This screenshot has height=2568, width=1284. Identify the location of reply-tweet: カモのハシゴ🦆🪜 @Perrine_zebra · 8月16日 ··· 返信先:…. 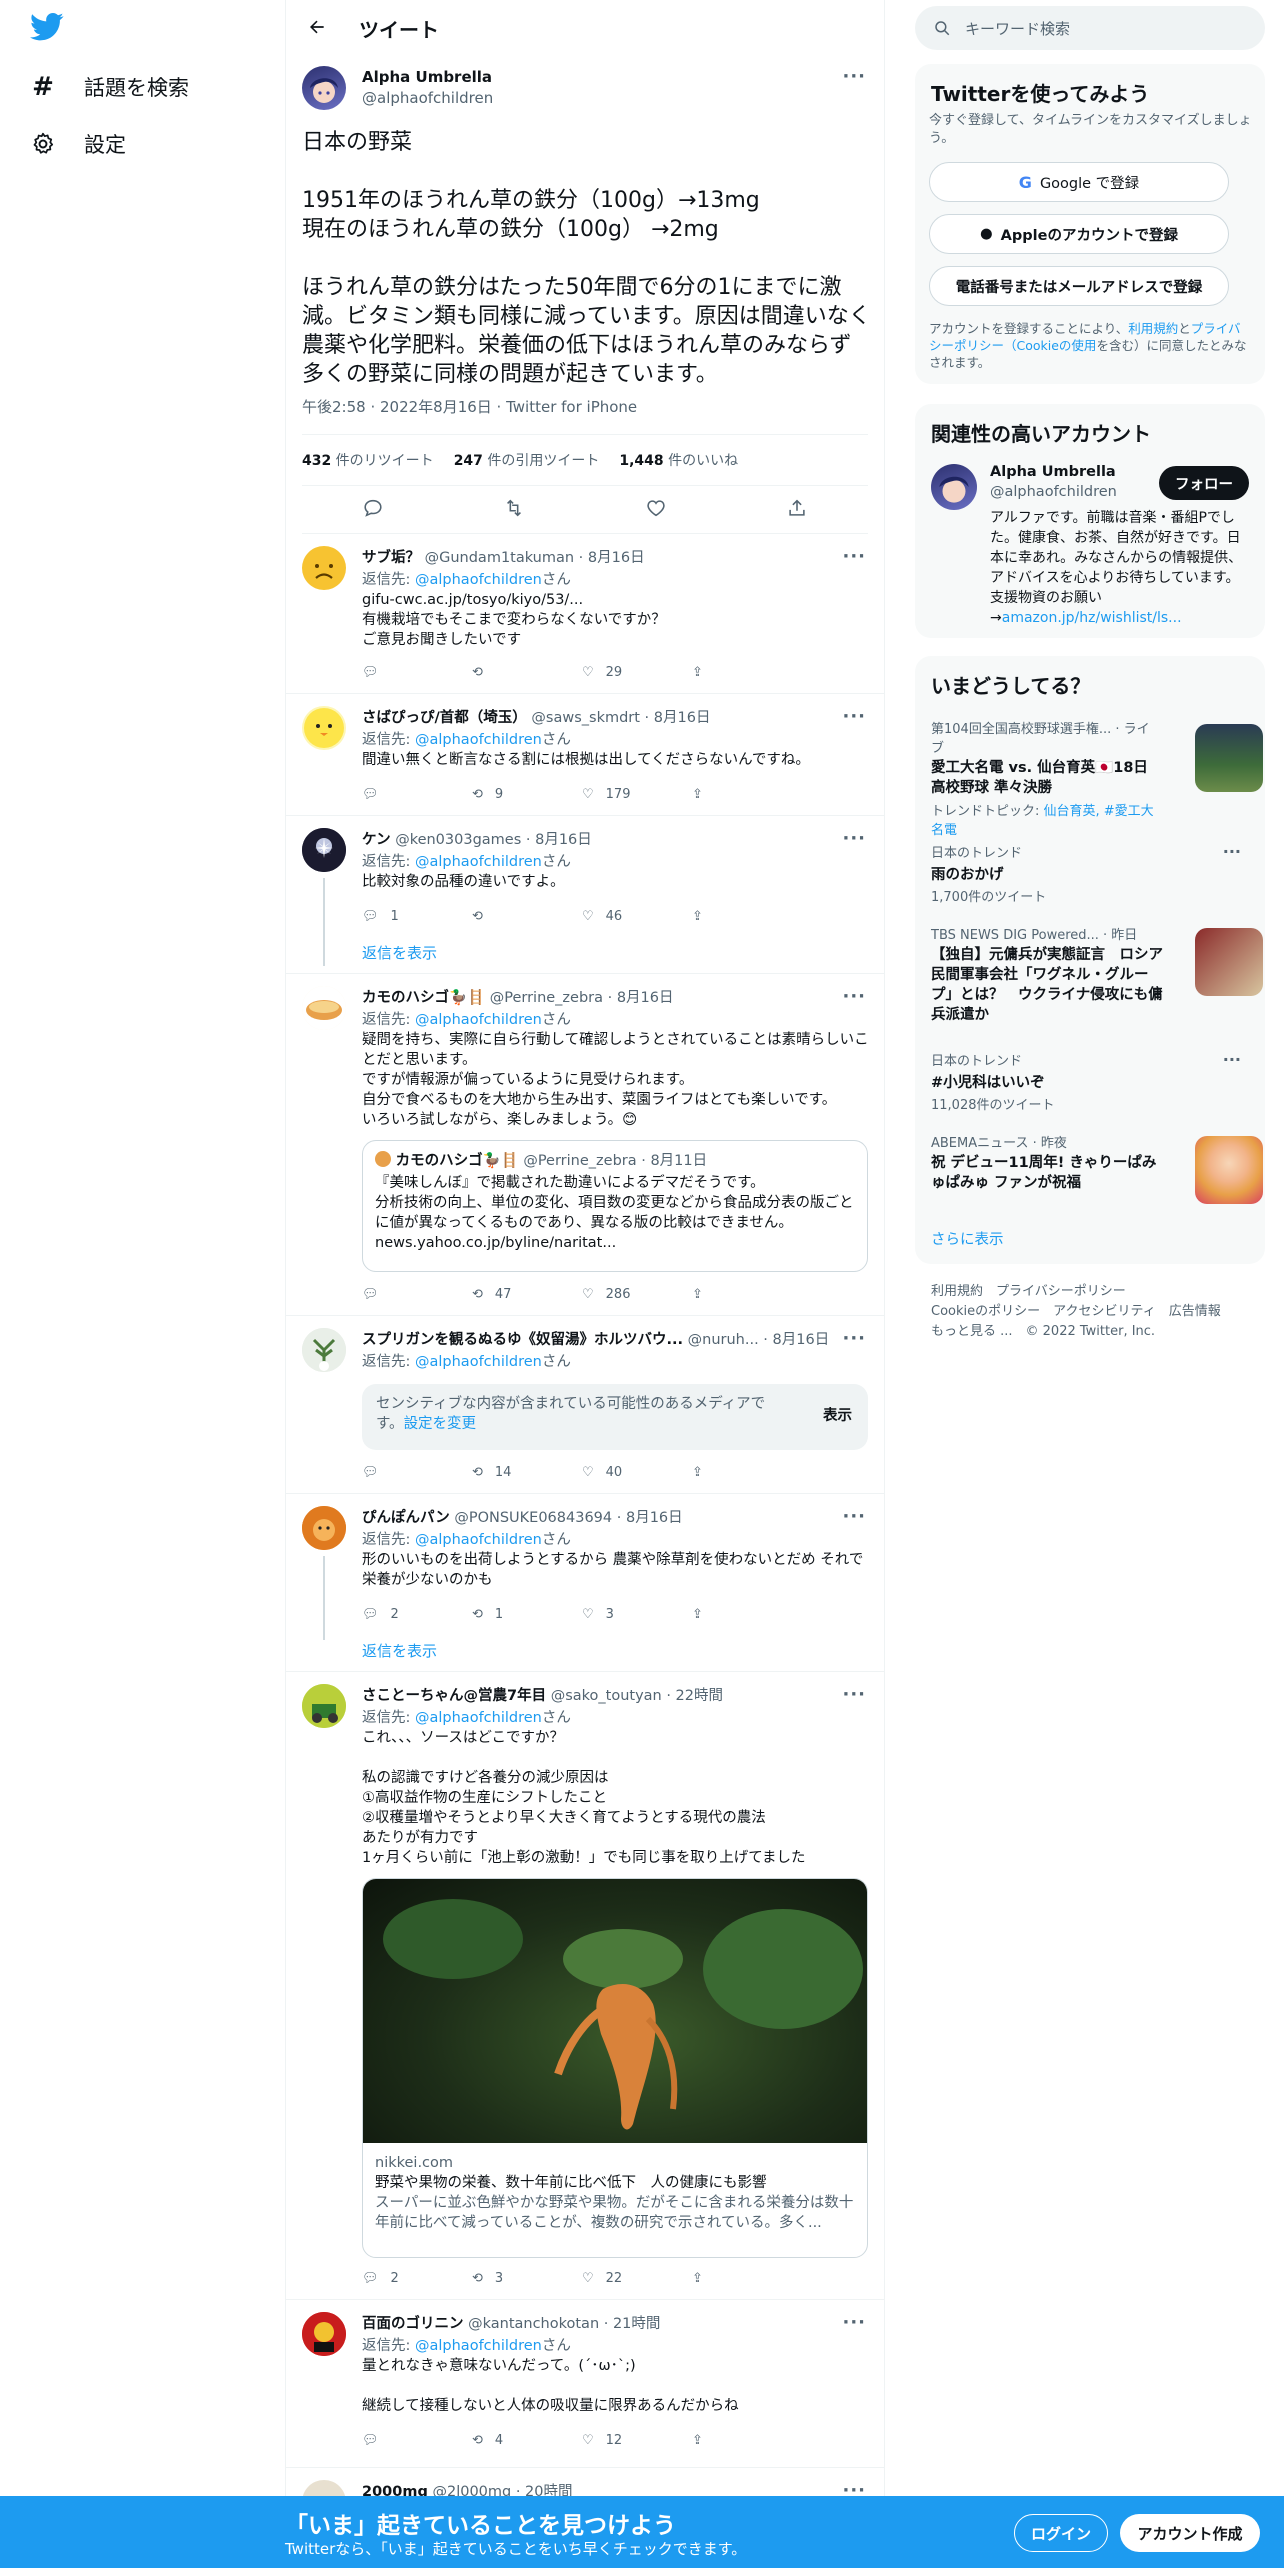
(585, 1145).